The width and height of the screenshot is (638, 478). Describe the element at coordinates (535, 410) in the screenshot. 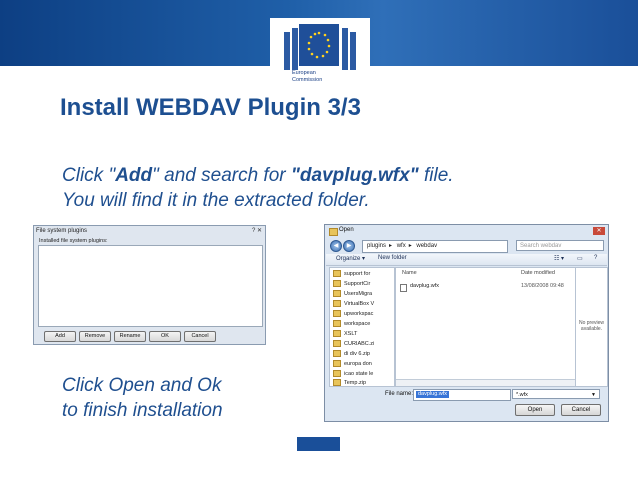

I see `open-button: Open` at that location.